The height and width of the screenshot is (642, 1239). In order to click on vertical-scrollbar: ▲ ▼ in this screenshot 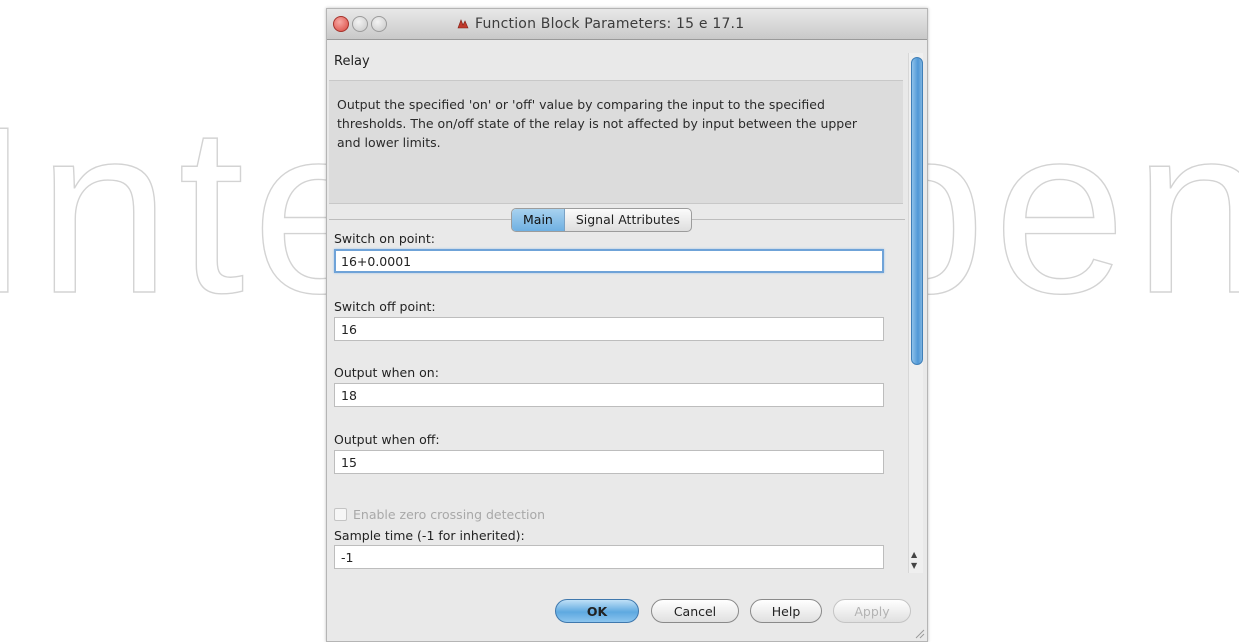, I will do `click(915, 313)`.